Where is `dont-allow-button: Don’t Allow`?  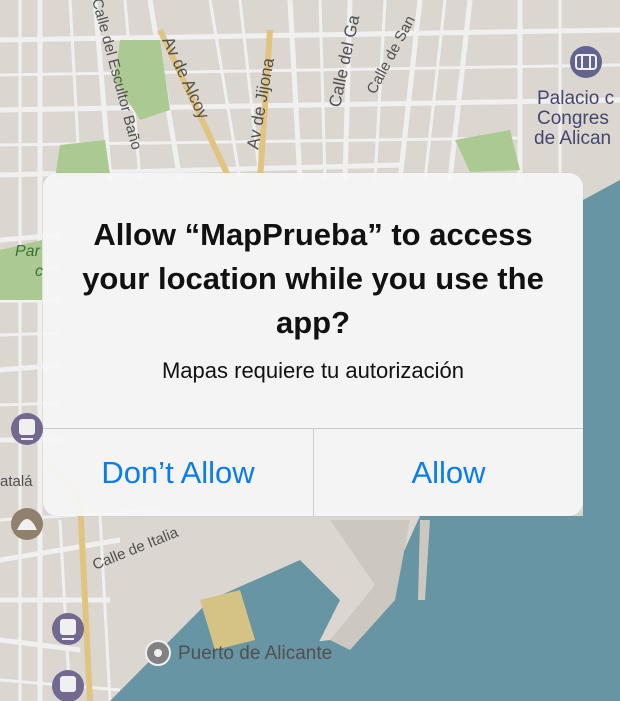
dont-allow-button: Don’t Allow is located at coordinates (178, 472).